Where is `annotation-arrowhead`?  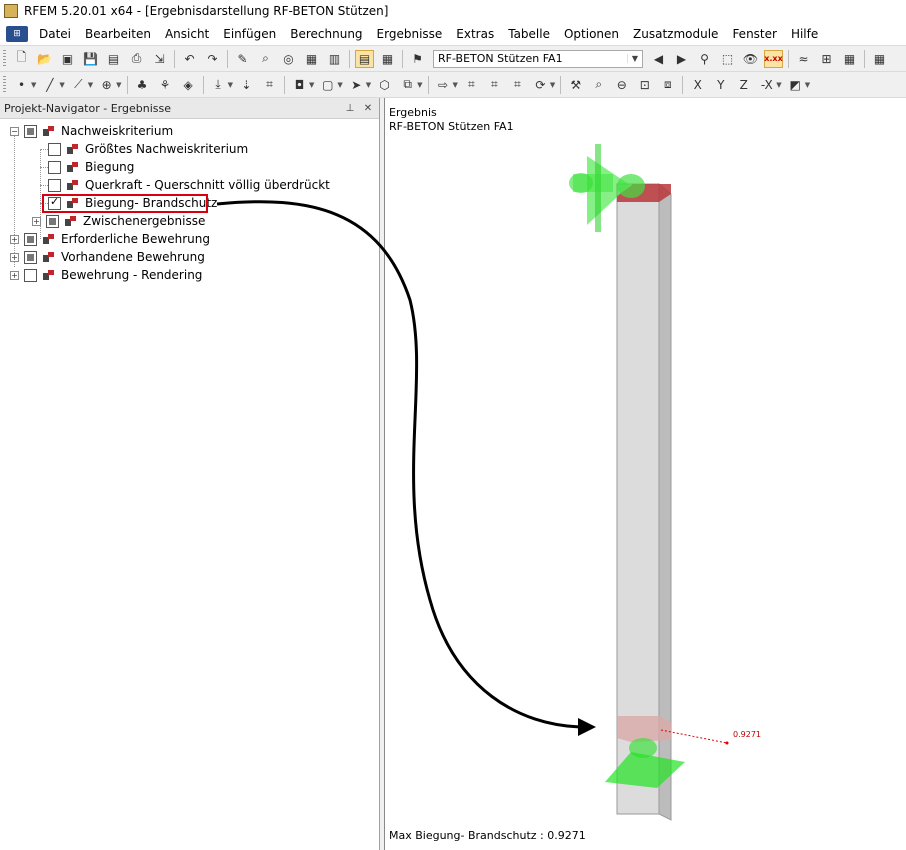
annotation-arrowhead is located at coordinates (587, 727).